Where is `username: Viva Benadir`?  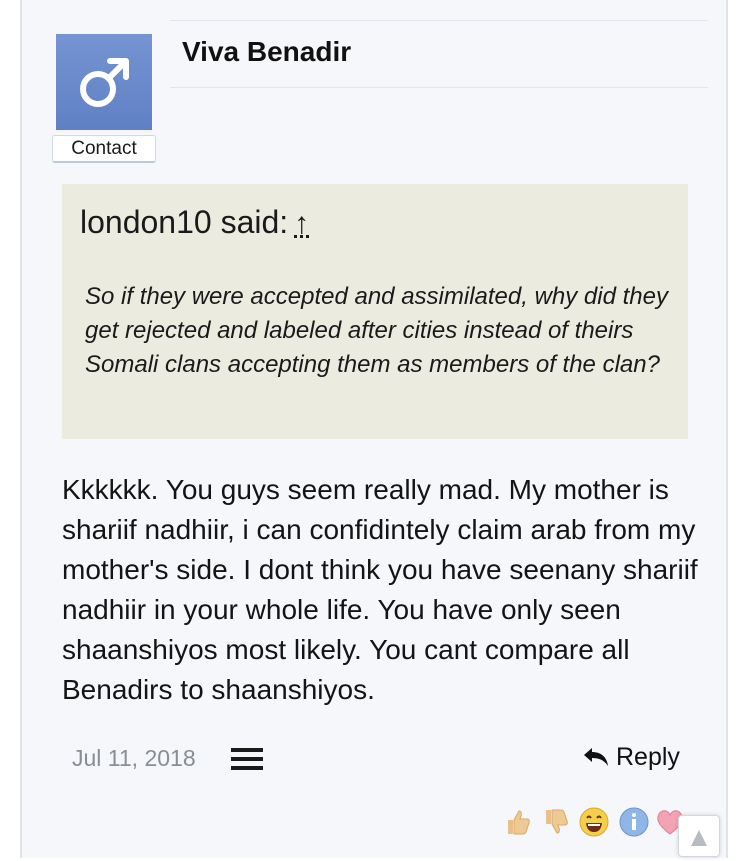 username: Viva Benadir is located at coordinates (266, 52).